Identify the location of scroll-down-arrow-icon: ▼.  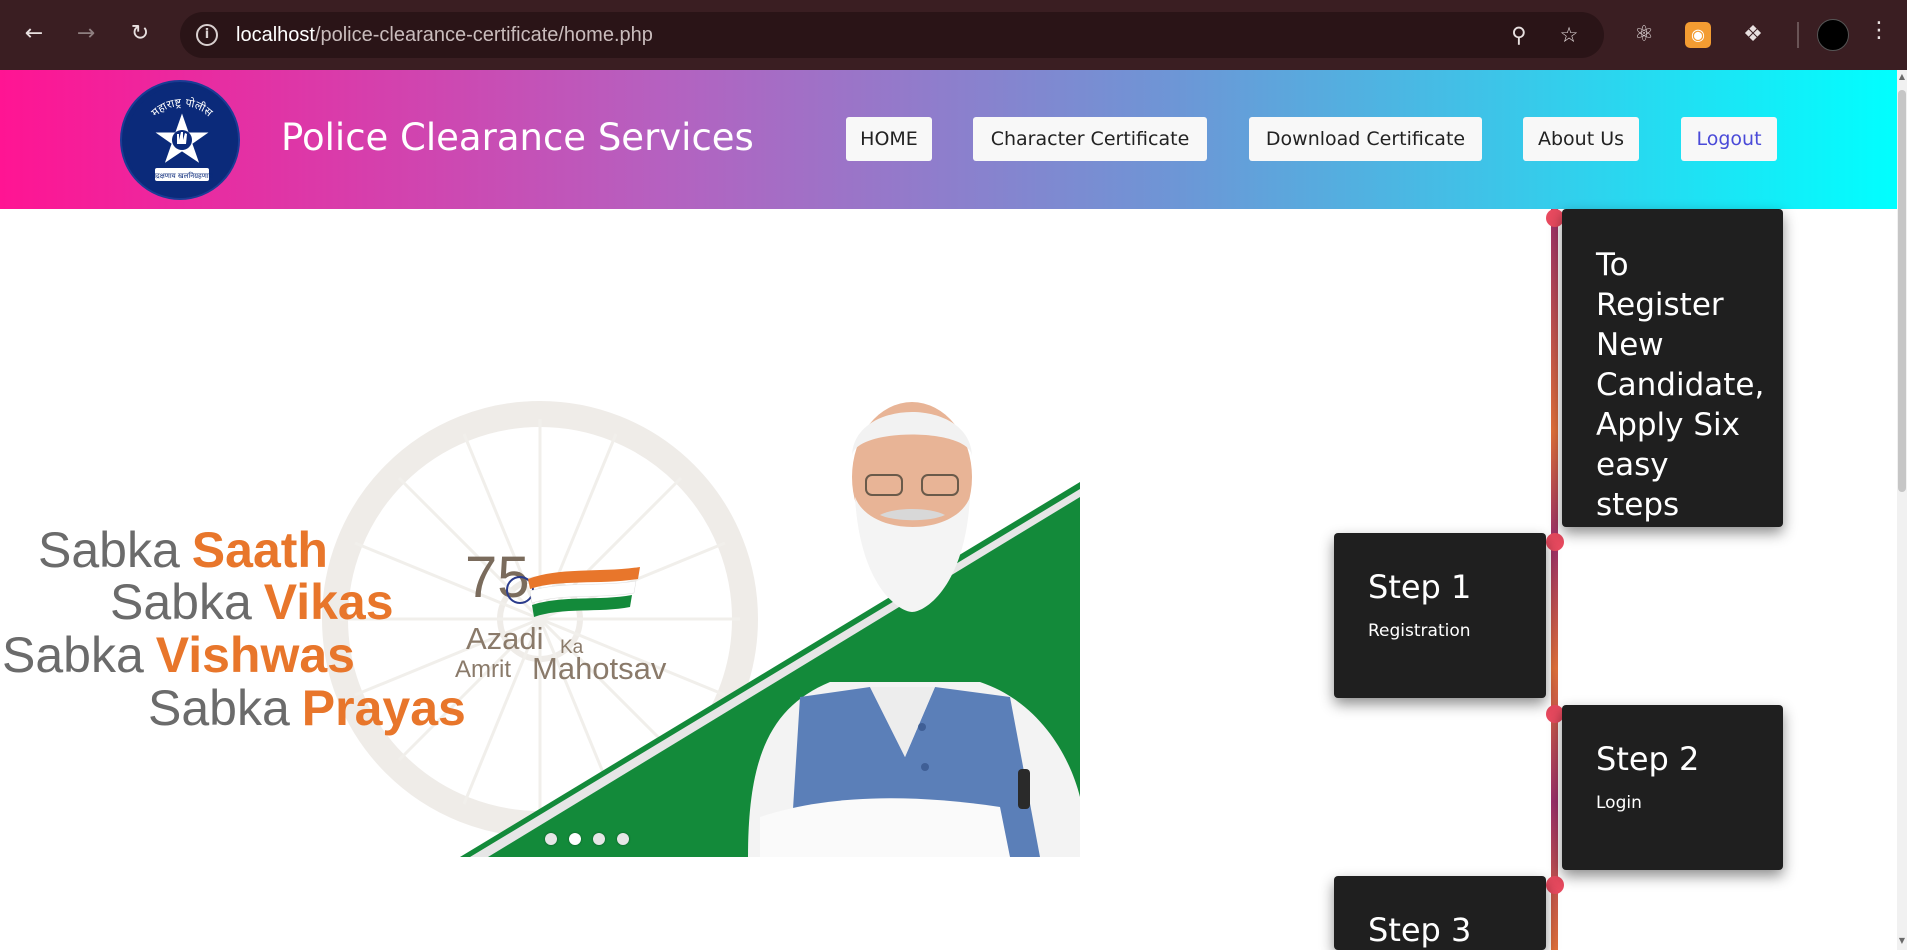
(1902, 940).